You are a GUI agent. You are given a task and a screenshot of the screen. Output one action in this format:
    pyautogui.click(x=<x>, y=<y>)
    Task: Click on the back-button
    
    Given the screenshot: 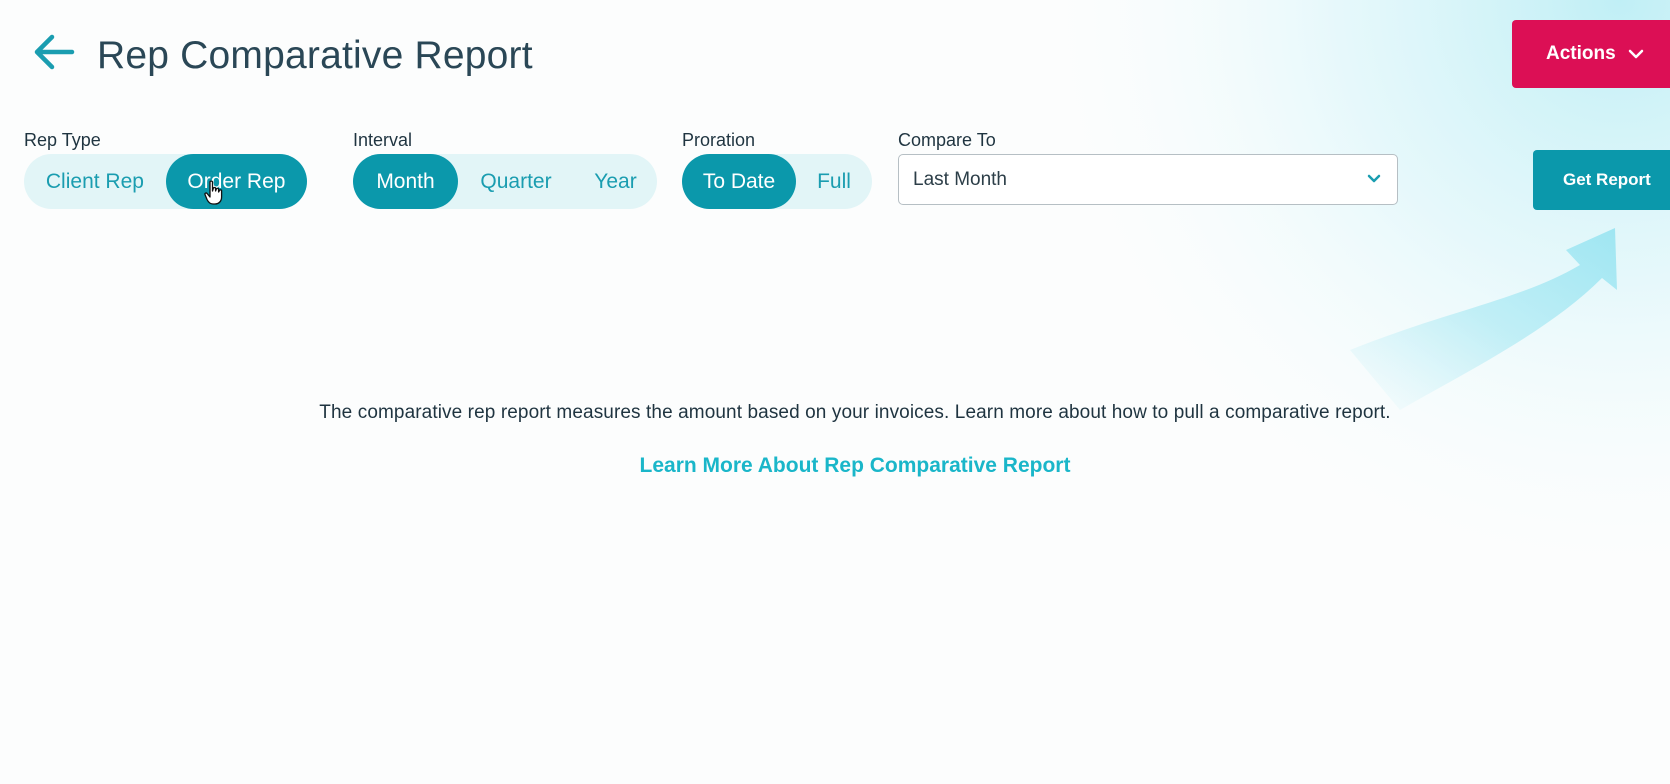 What is the action you would take?
    pyautogui.click(x=54, y=52)
    